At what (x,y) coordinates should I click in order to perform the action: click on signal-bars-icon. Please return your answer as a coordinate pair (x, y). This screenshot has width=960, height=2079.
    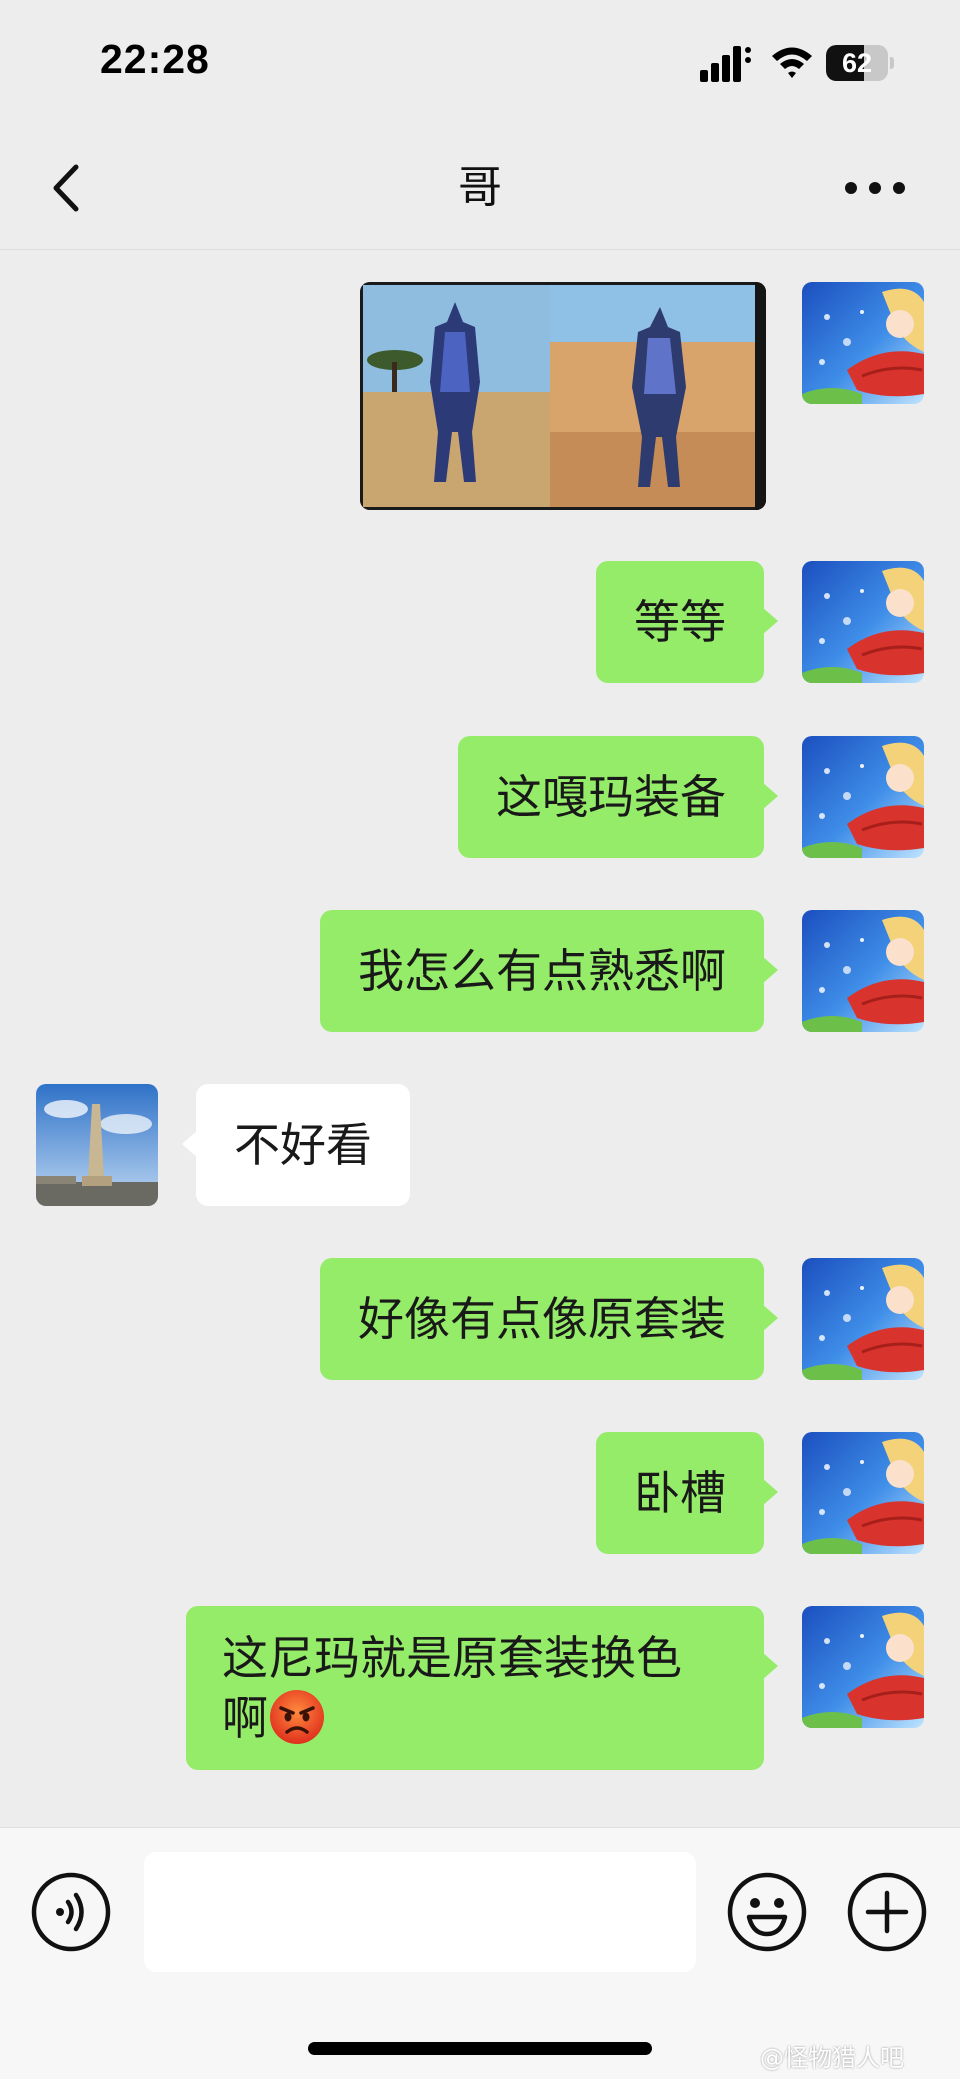
    Looking at the image, I should click on (725, 64).